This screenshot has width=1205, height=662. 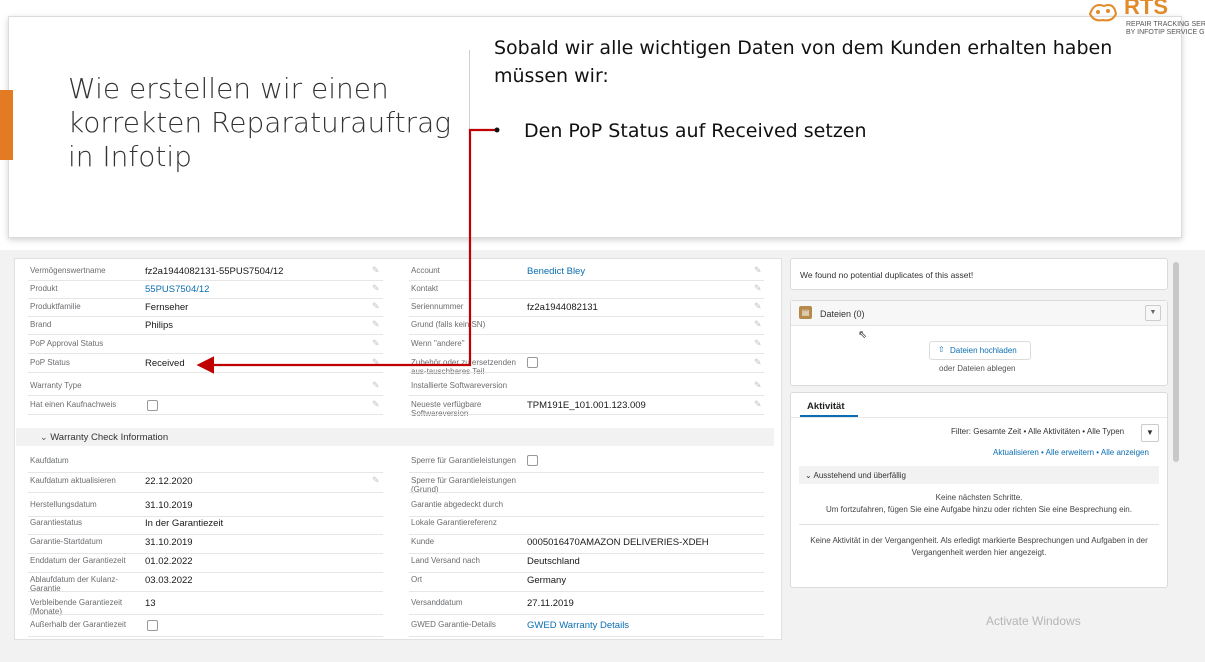 What do you see at coordinates (979, 524) in the screenshot?
I see `activity-divider` at bounding box center [979, 524].